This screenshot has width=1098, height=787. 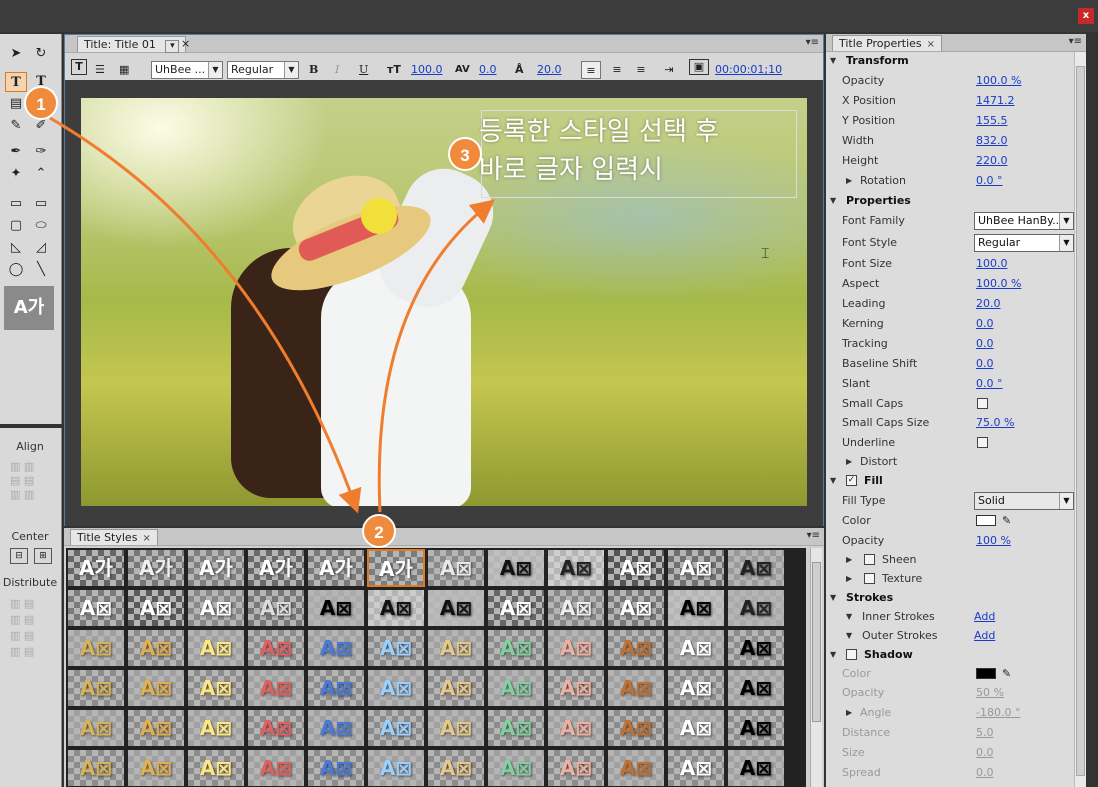 I want to click on step-badge-2: 2, so click(x=379, y=531).